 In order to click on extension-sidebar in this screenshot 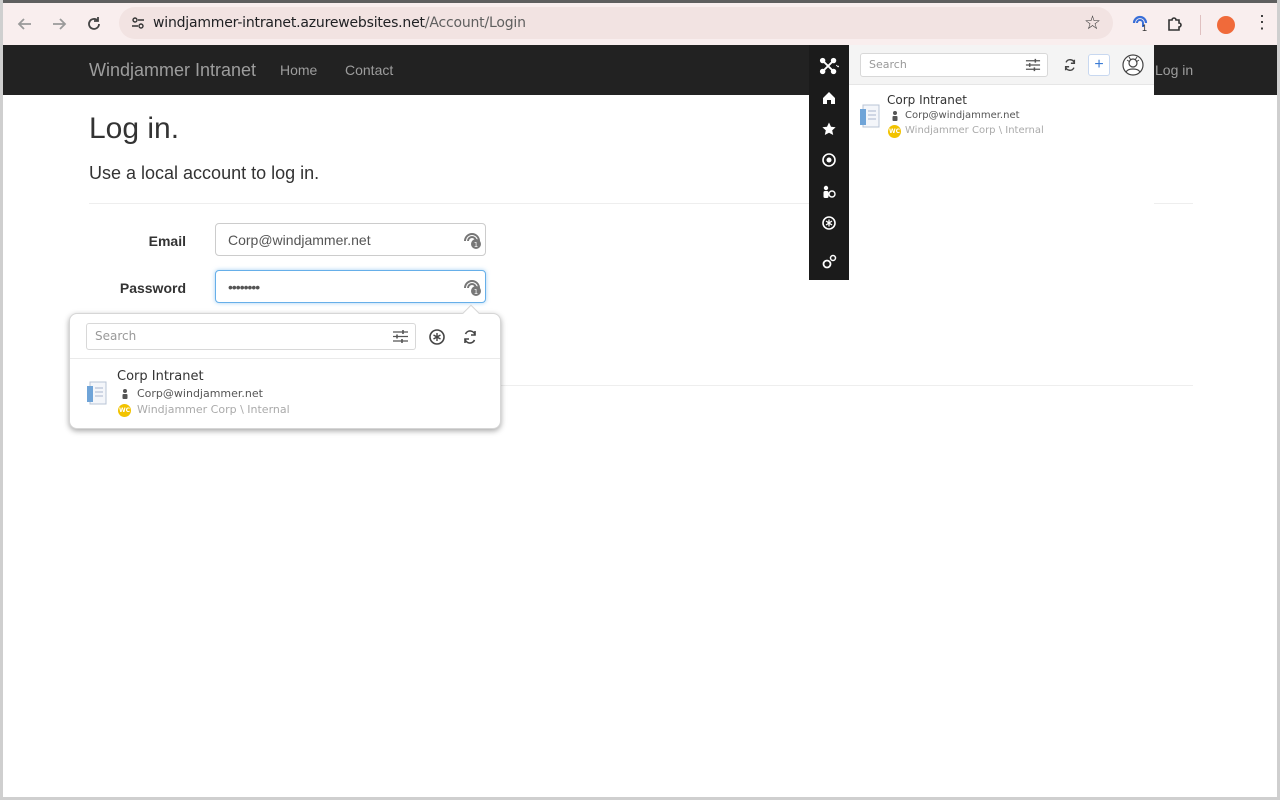, I will do `click(829, 162)`.